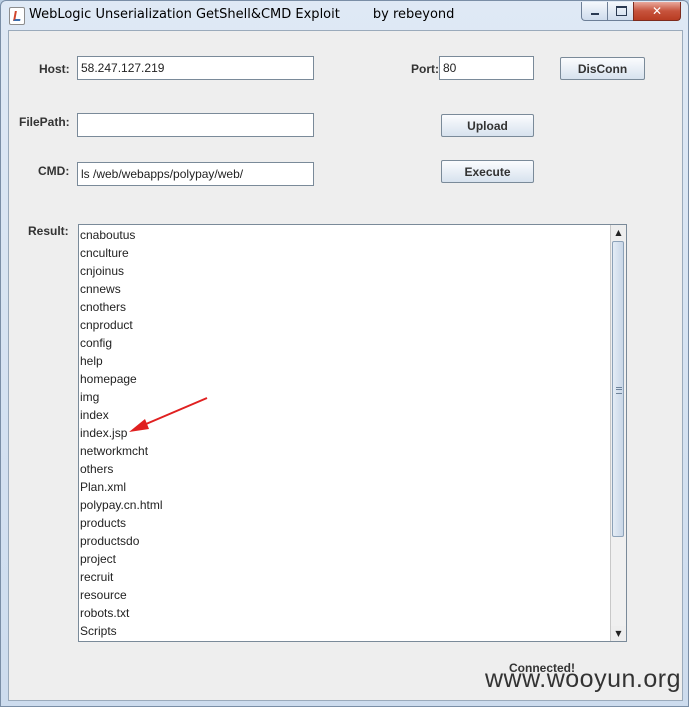  What do you see at coordinates (90, 397) in the screenshot?
I see `result-line: img` at bounding box center [90, 397].